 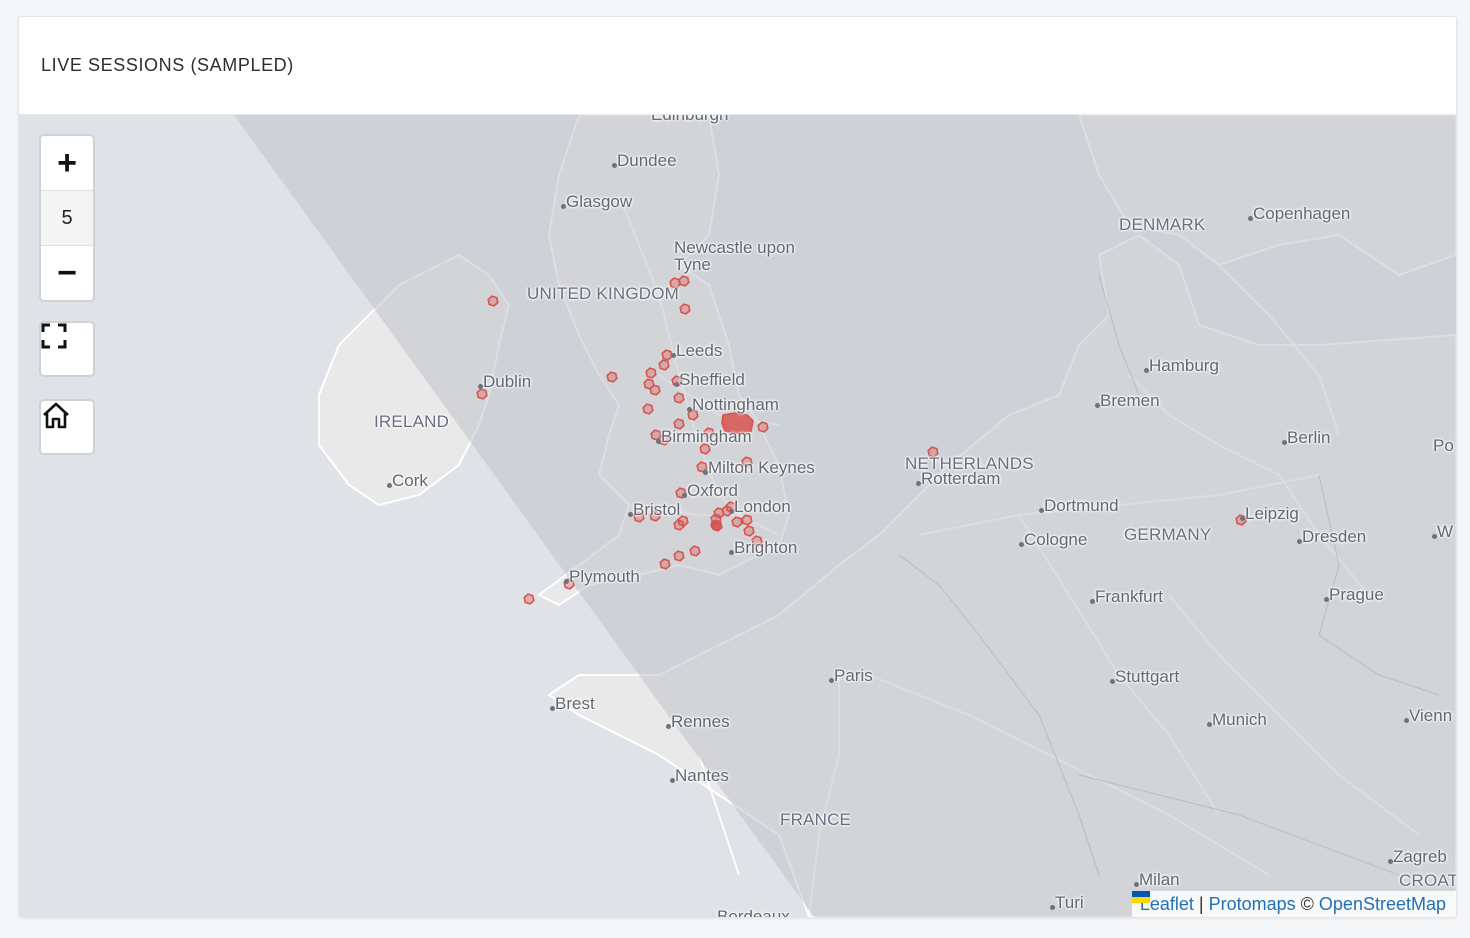 What do you see at coordinates (603, 293) in the screenshot?
I see `place-label-uk: UNITED KINGDOM` at bounding box center [603, 293].